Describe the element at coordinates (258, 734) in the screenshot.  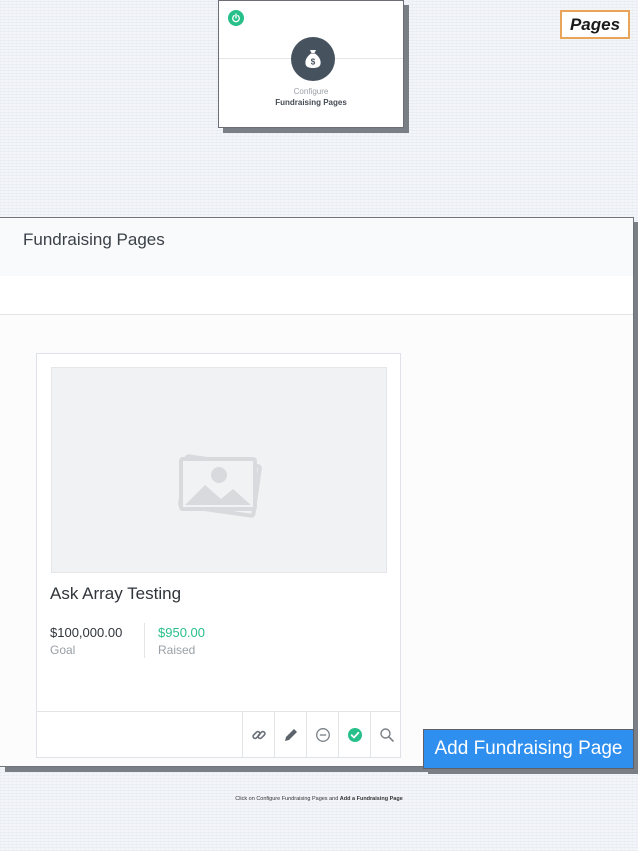
I see `link-icon` at that location.